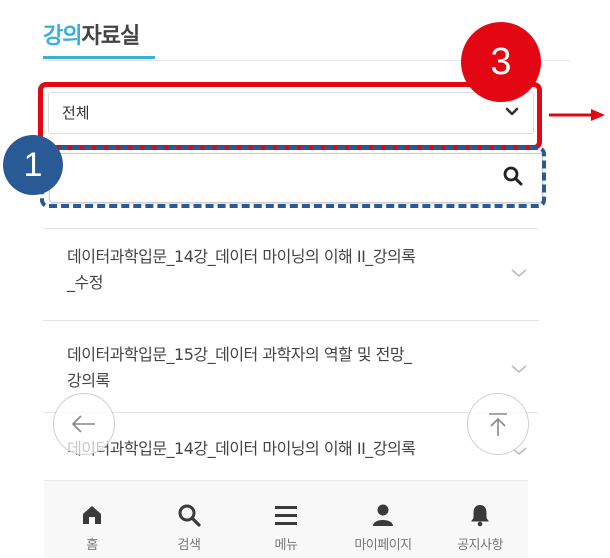 This screenshot has height=558, width=610. I want to click on scroll-top-button, so click(498, 424).